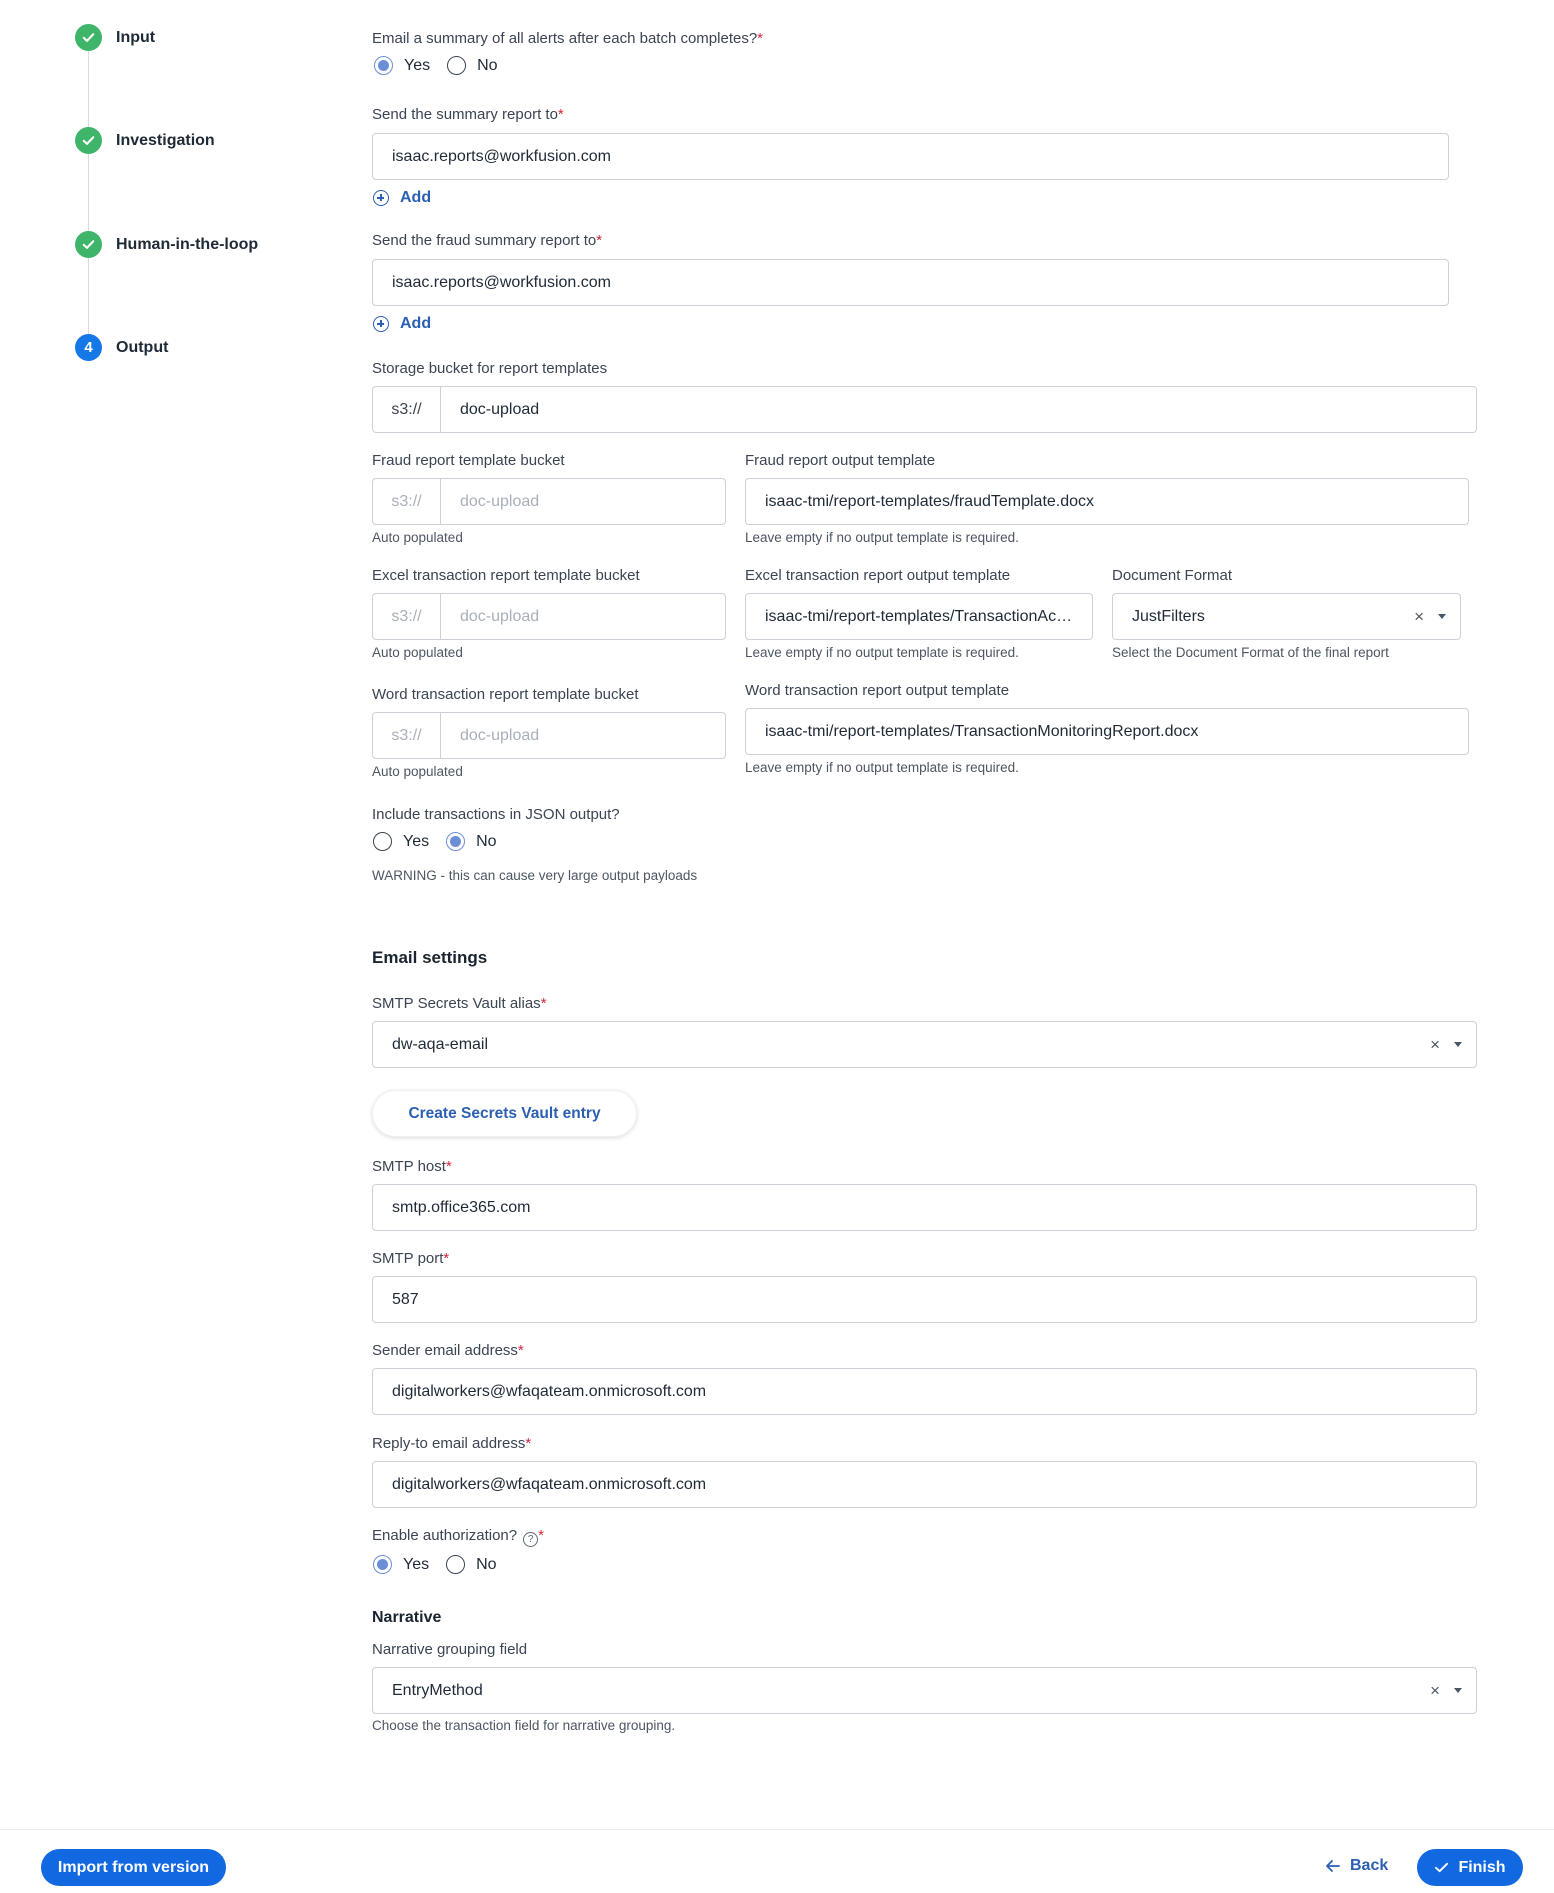 This screenshot has height=1893, width=1554. I want to click on create-secrets-vault-entry-button: Create Secrets Vault entry, so click(504, 1113).